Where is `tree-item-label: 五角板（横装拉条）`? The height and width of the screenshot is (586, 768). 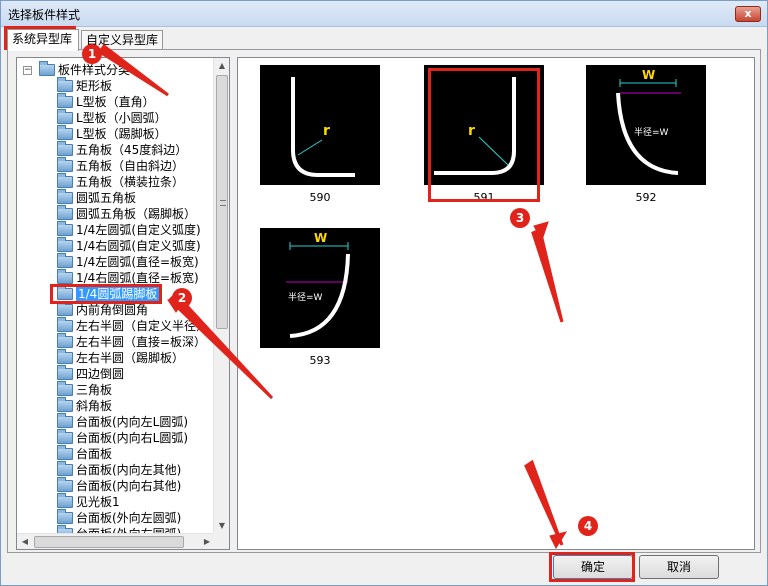 tree-item-label: 五角板（横装拉条） is located at coordinates (130, 182).